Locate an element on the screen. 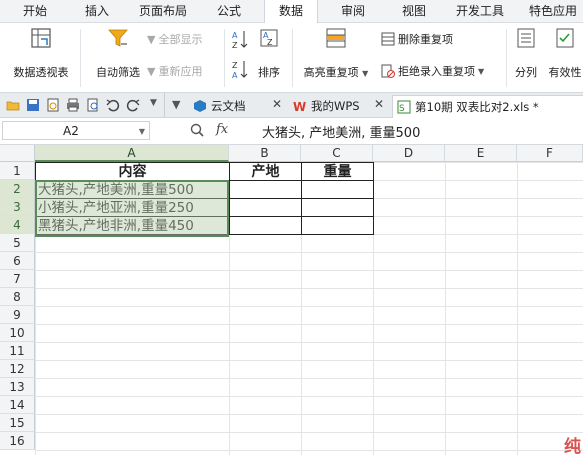 The height and width of the screenshot is (457, 583). save-icon is located at coordinates (33, 105).